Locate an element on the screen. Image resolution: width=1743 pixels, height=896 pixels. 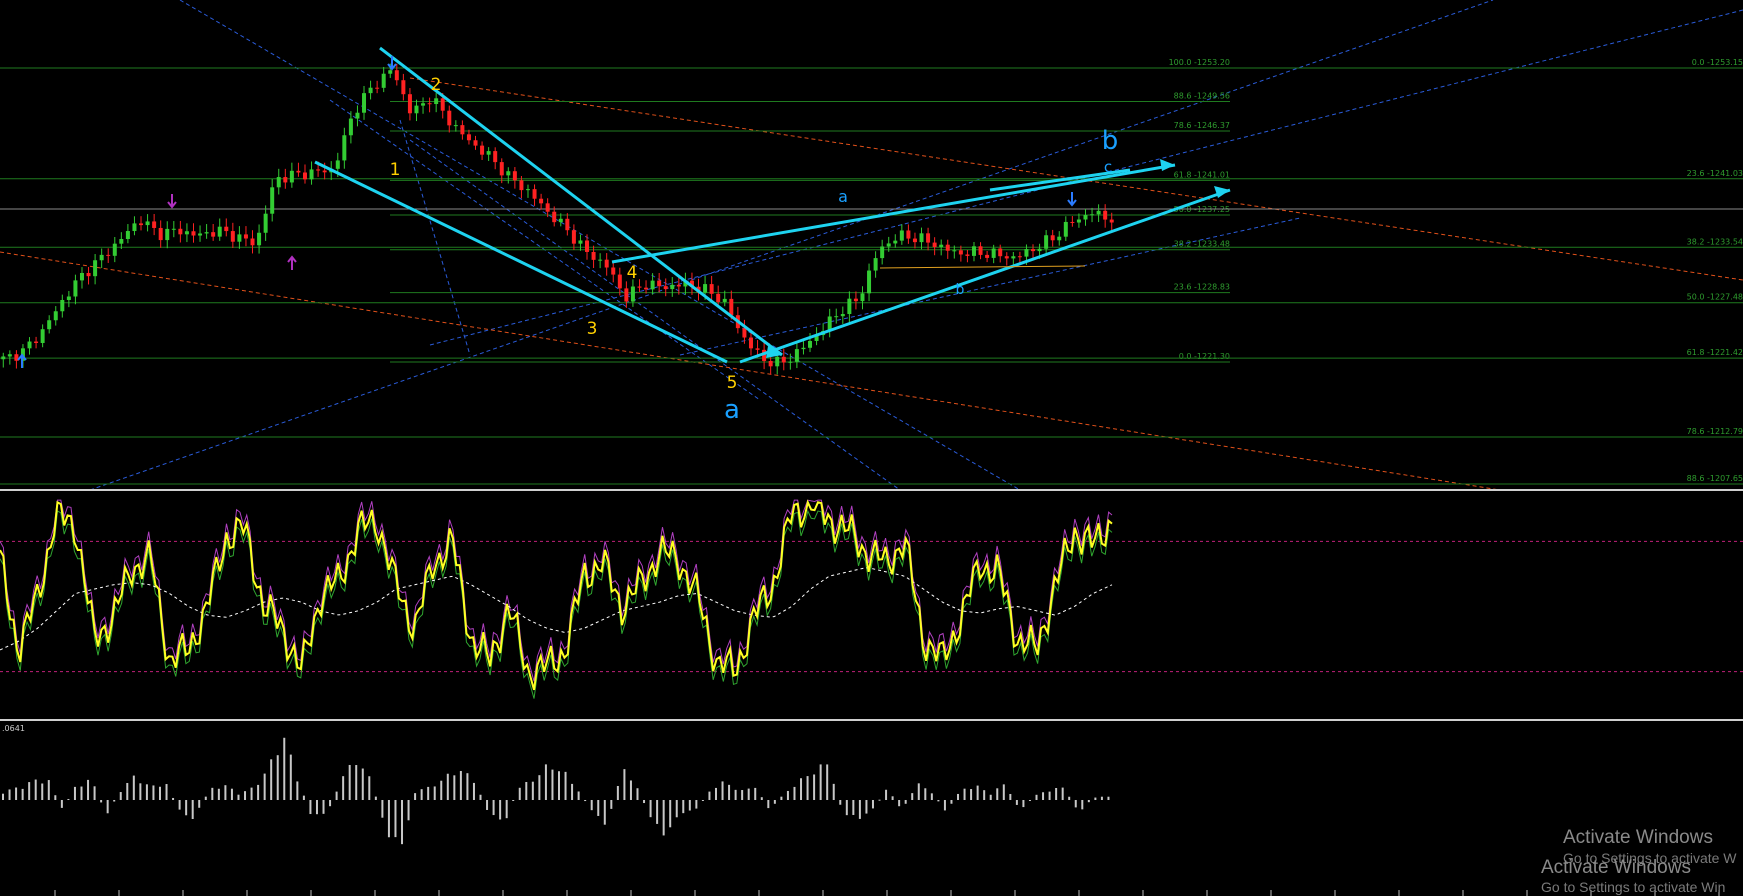
time-axis is located at coordinates (887, 893).